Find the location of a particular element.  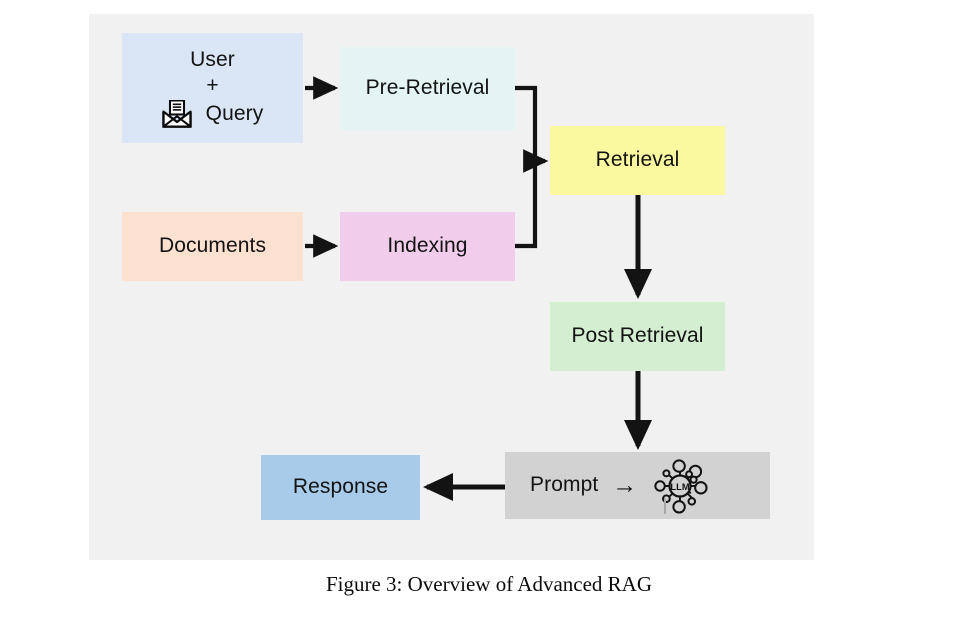

node-documents: Documents is located at coordinates (212, 246).